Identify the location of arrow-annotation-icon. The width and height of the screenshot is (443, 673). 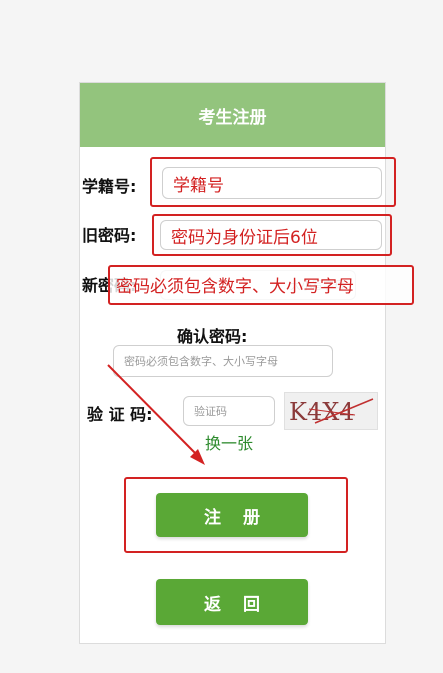
(156, 414).